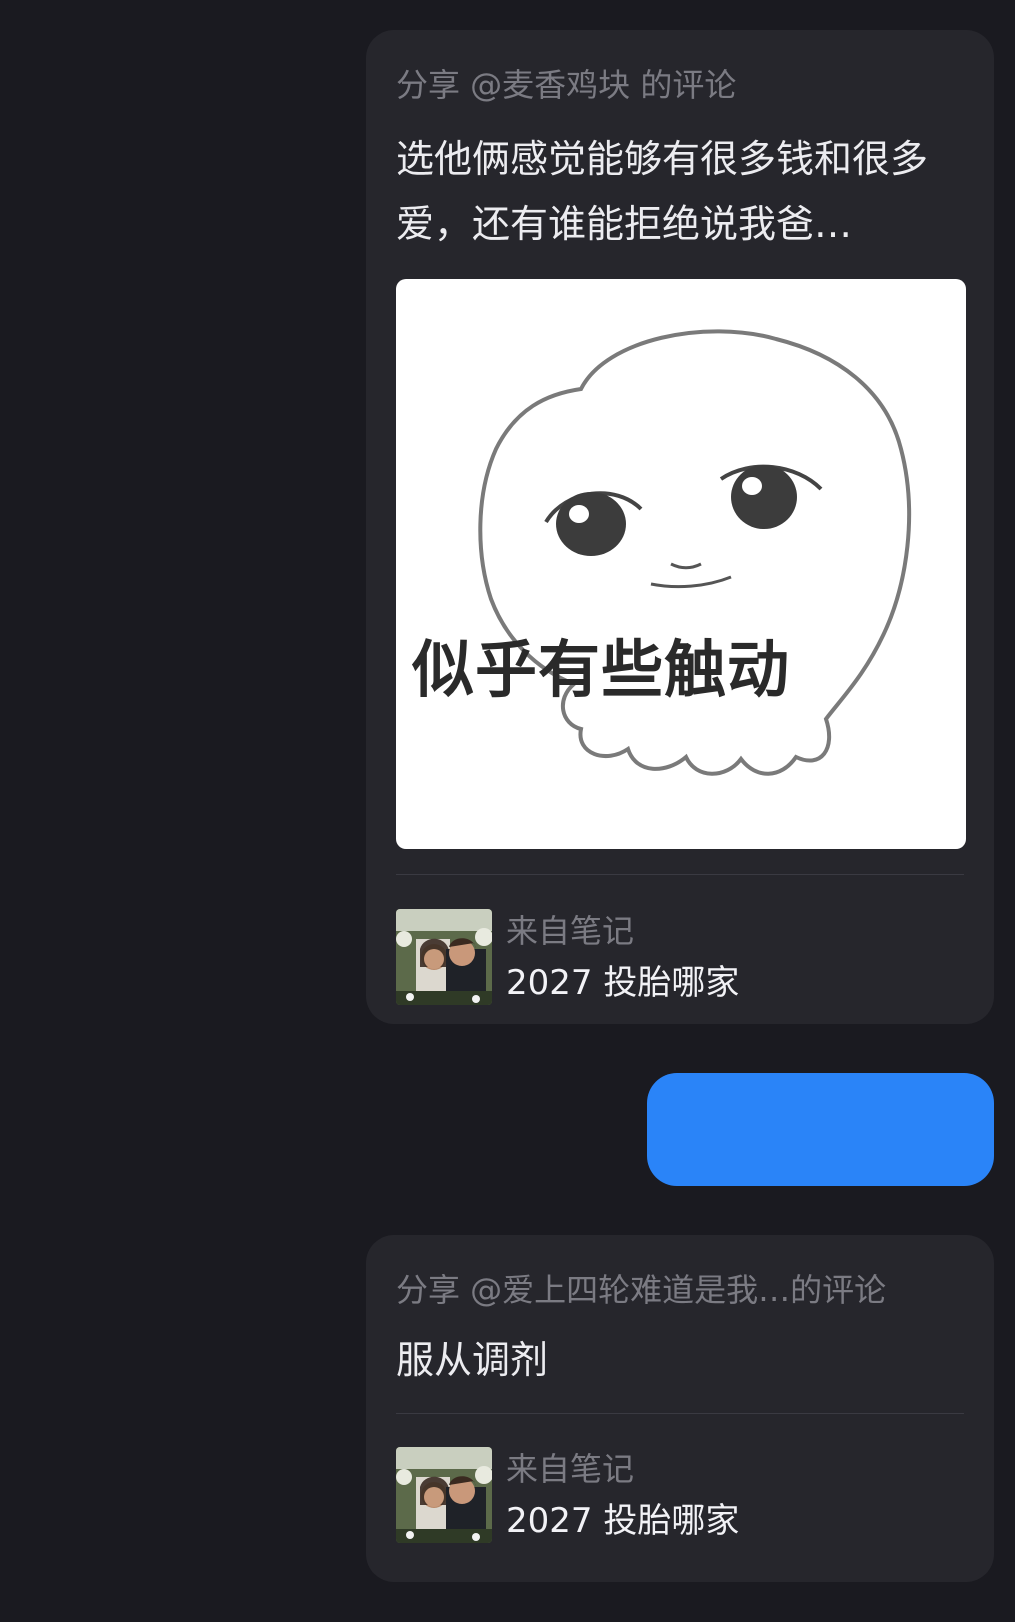  What do you see at coordinates (695, 552) in the screenshot?
I see `sticker-drawing` at bounding box center [695, 552].